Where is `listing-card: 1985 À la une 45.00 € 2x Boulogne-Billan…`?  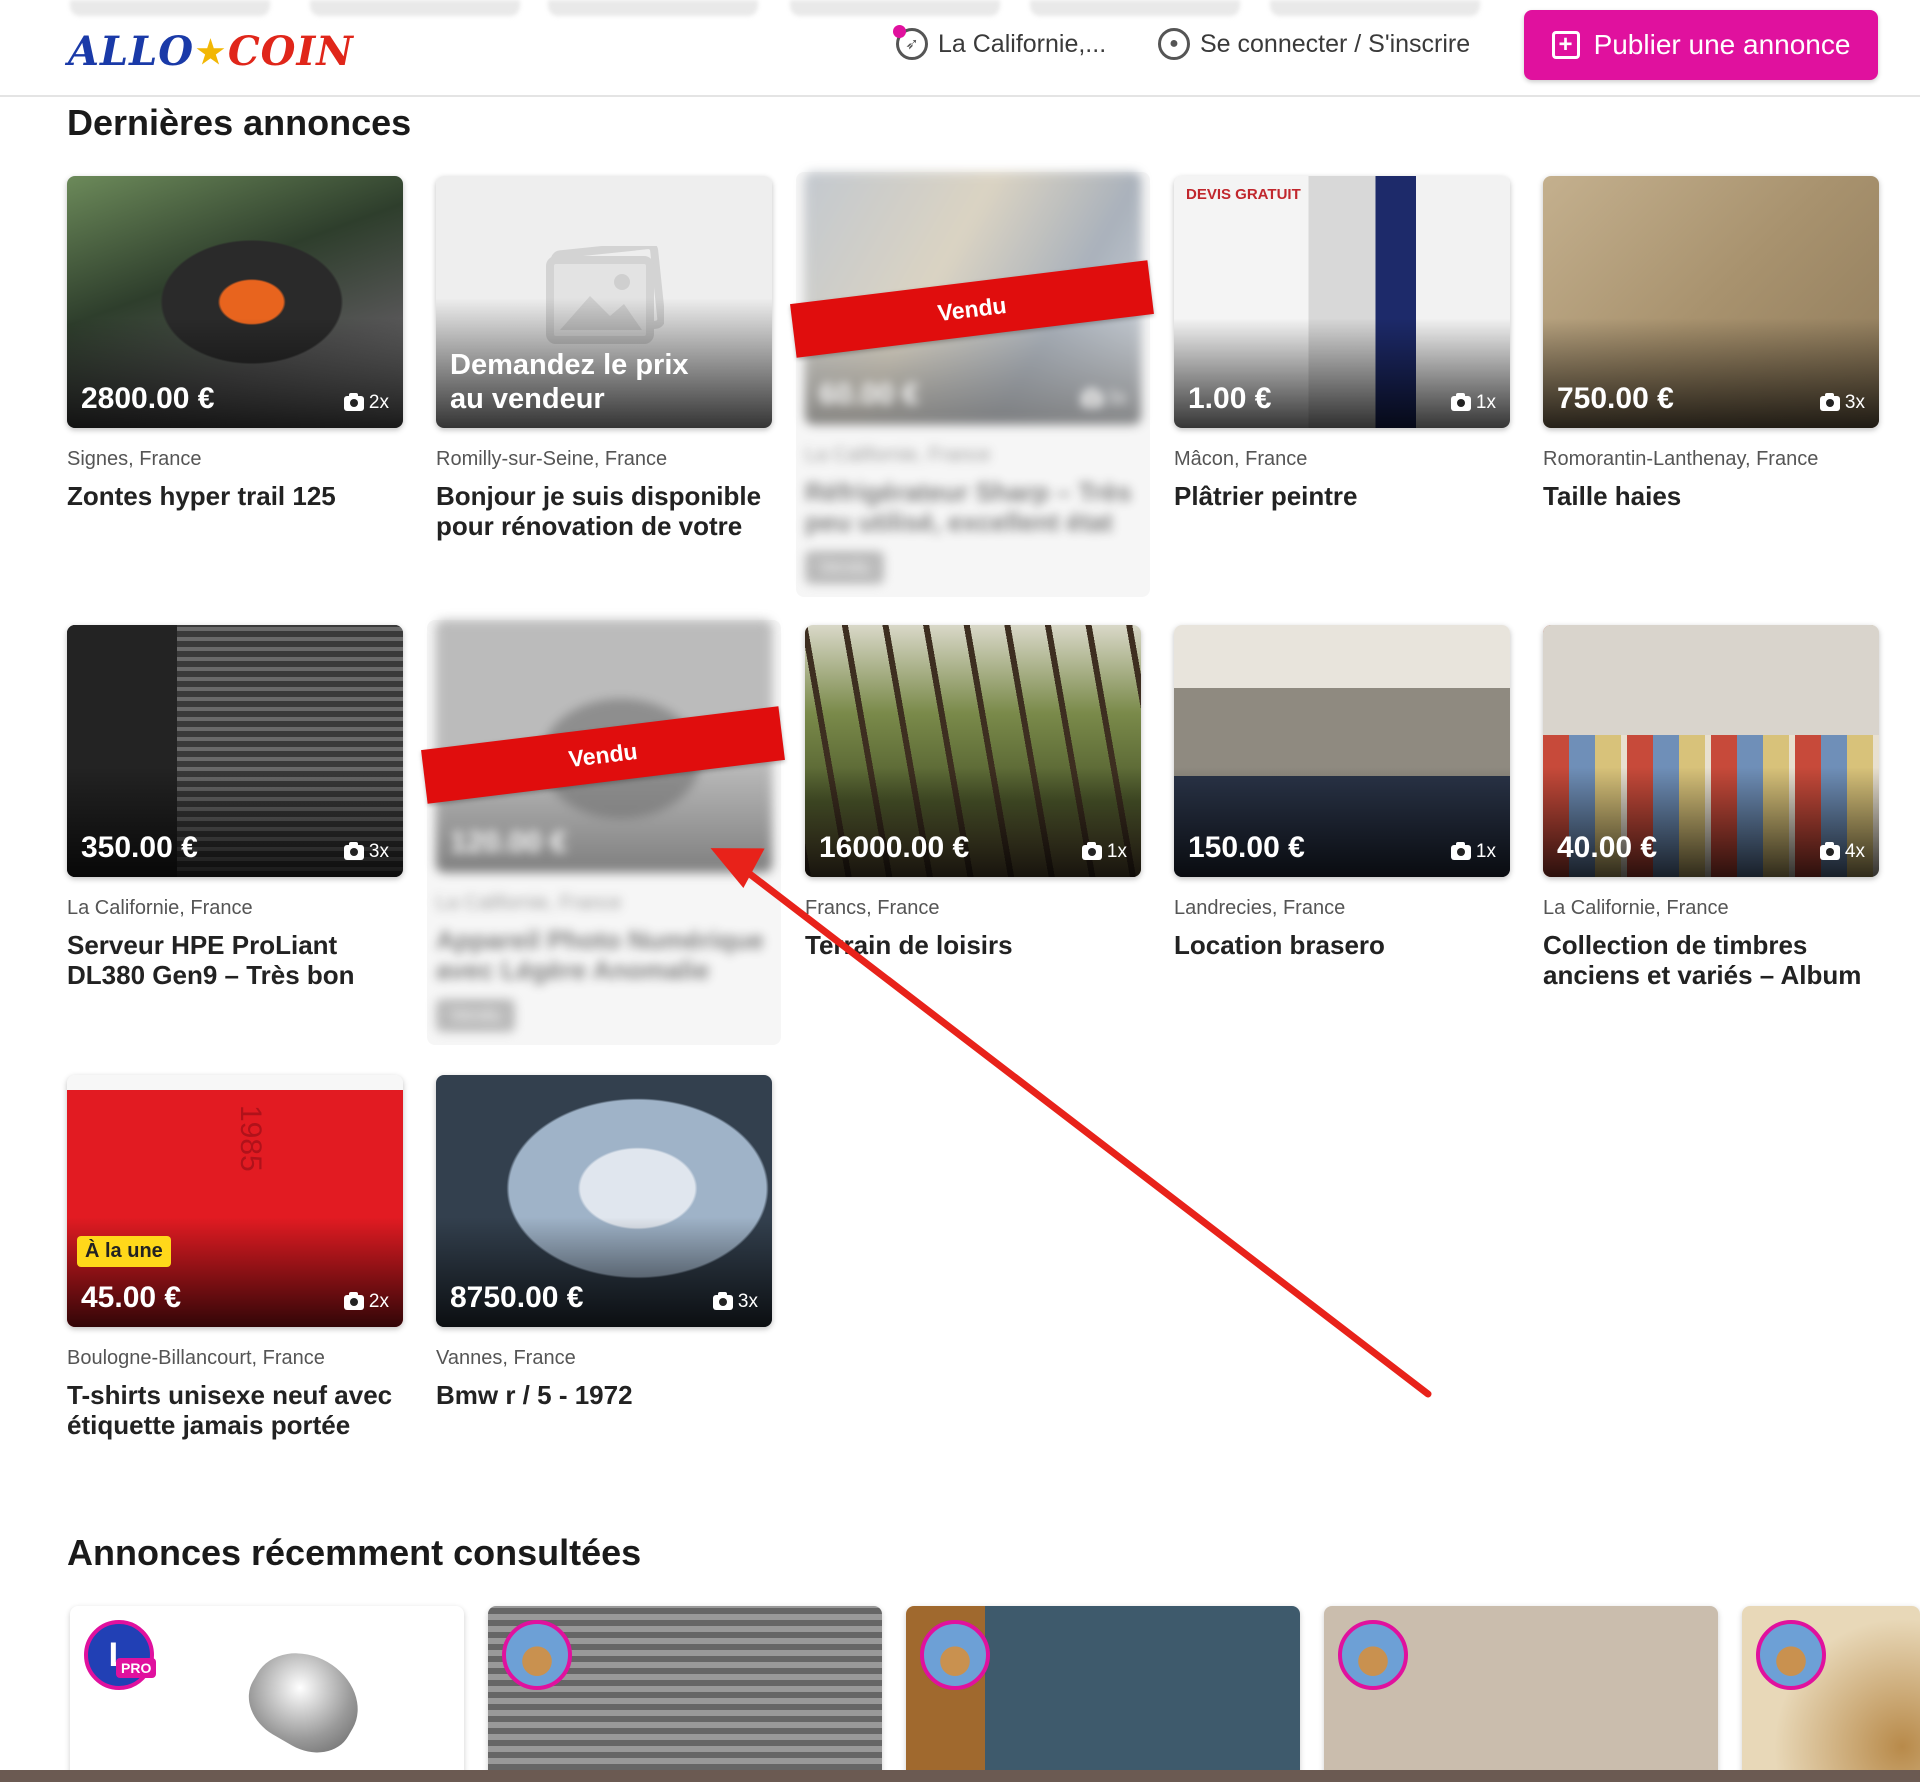 listing-card: 1985 À la une 45.00 € 2x Boulogne-Billan… is located at coordinates (235, 1257).